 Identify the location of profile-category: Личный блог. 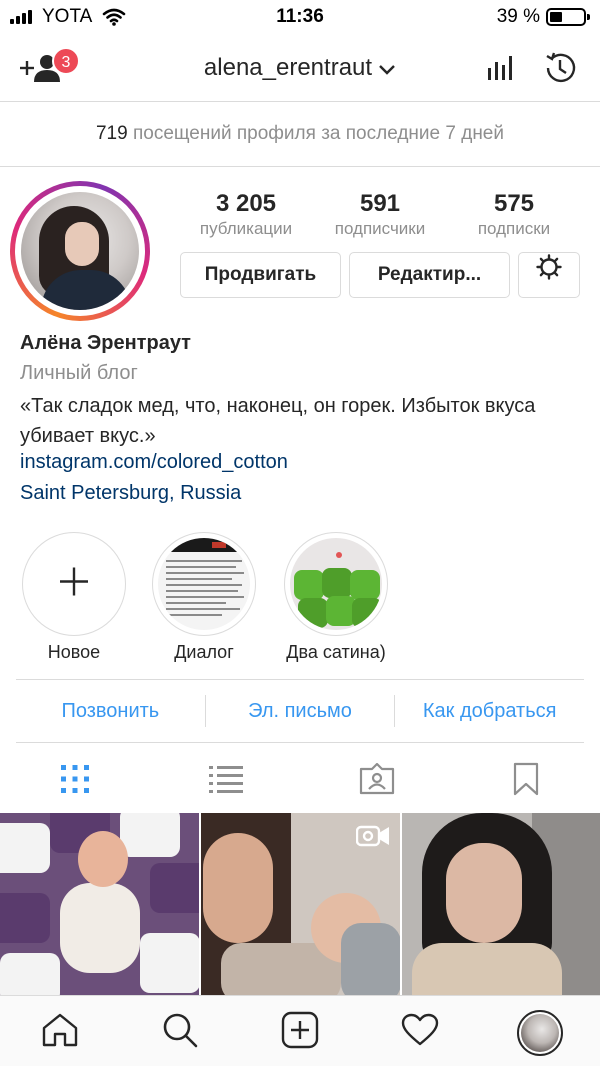
(79, 373).